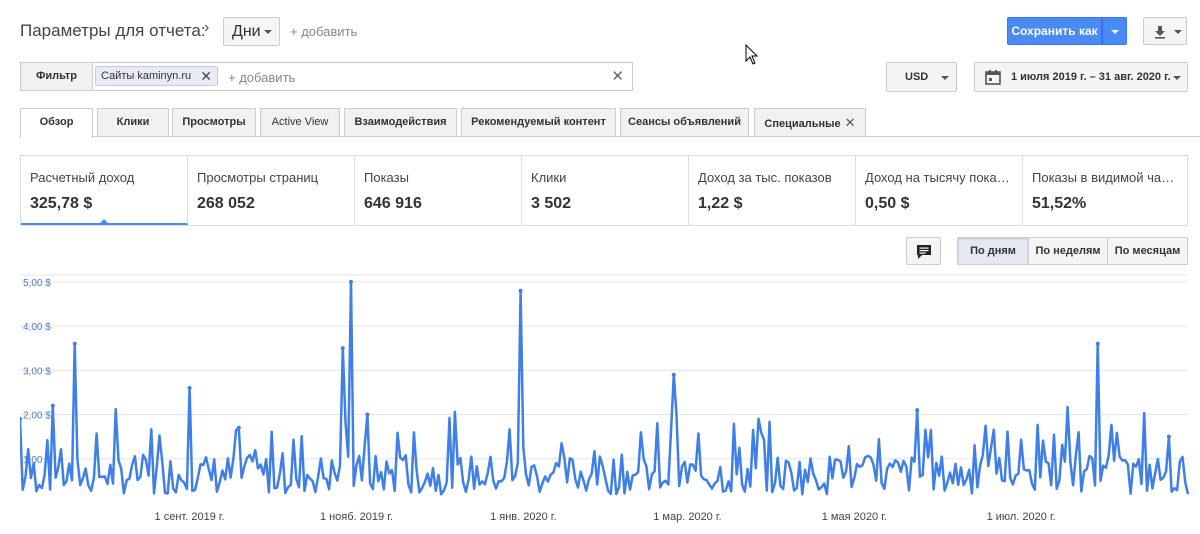 The image size is (1200, 534). Describe the element at coordinates (386, 177) in the screenshot. I see `metric-label: Показы` at that location.